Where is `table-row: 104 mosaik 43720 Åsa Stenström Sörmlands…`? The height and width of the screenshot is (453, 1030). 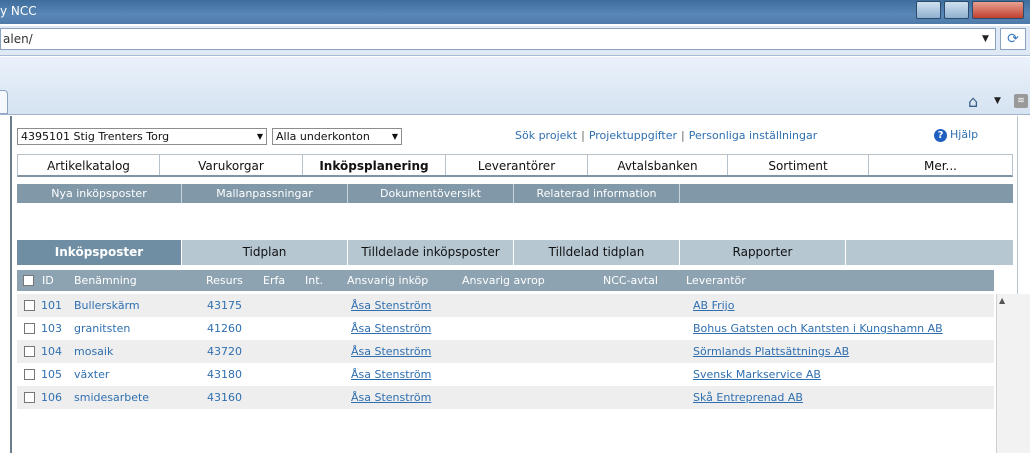
table-row: 104 mosaik 43720 Åsa Stenström Sörmlands… is located at coordinates (505, 351).